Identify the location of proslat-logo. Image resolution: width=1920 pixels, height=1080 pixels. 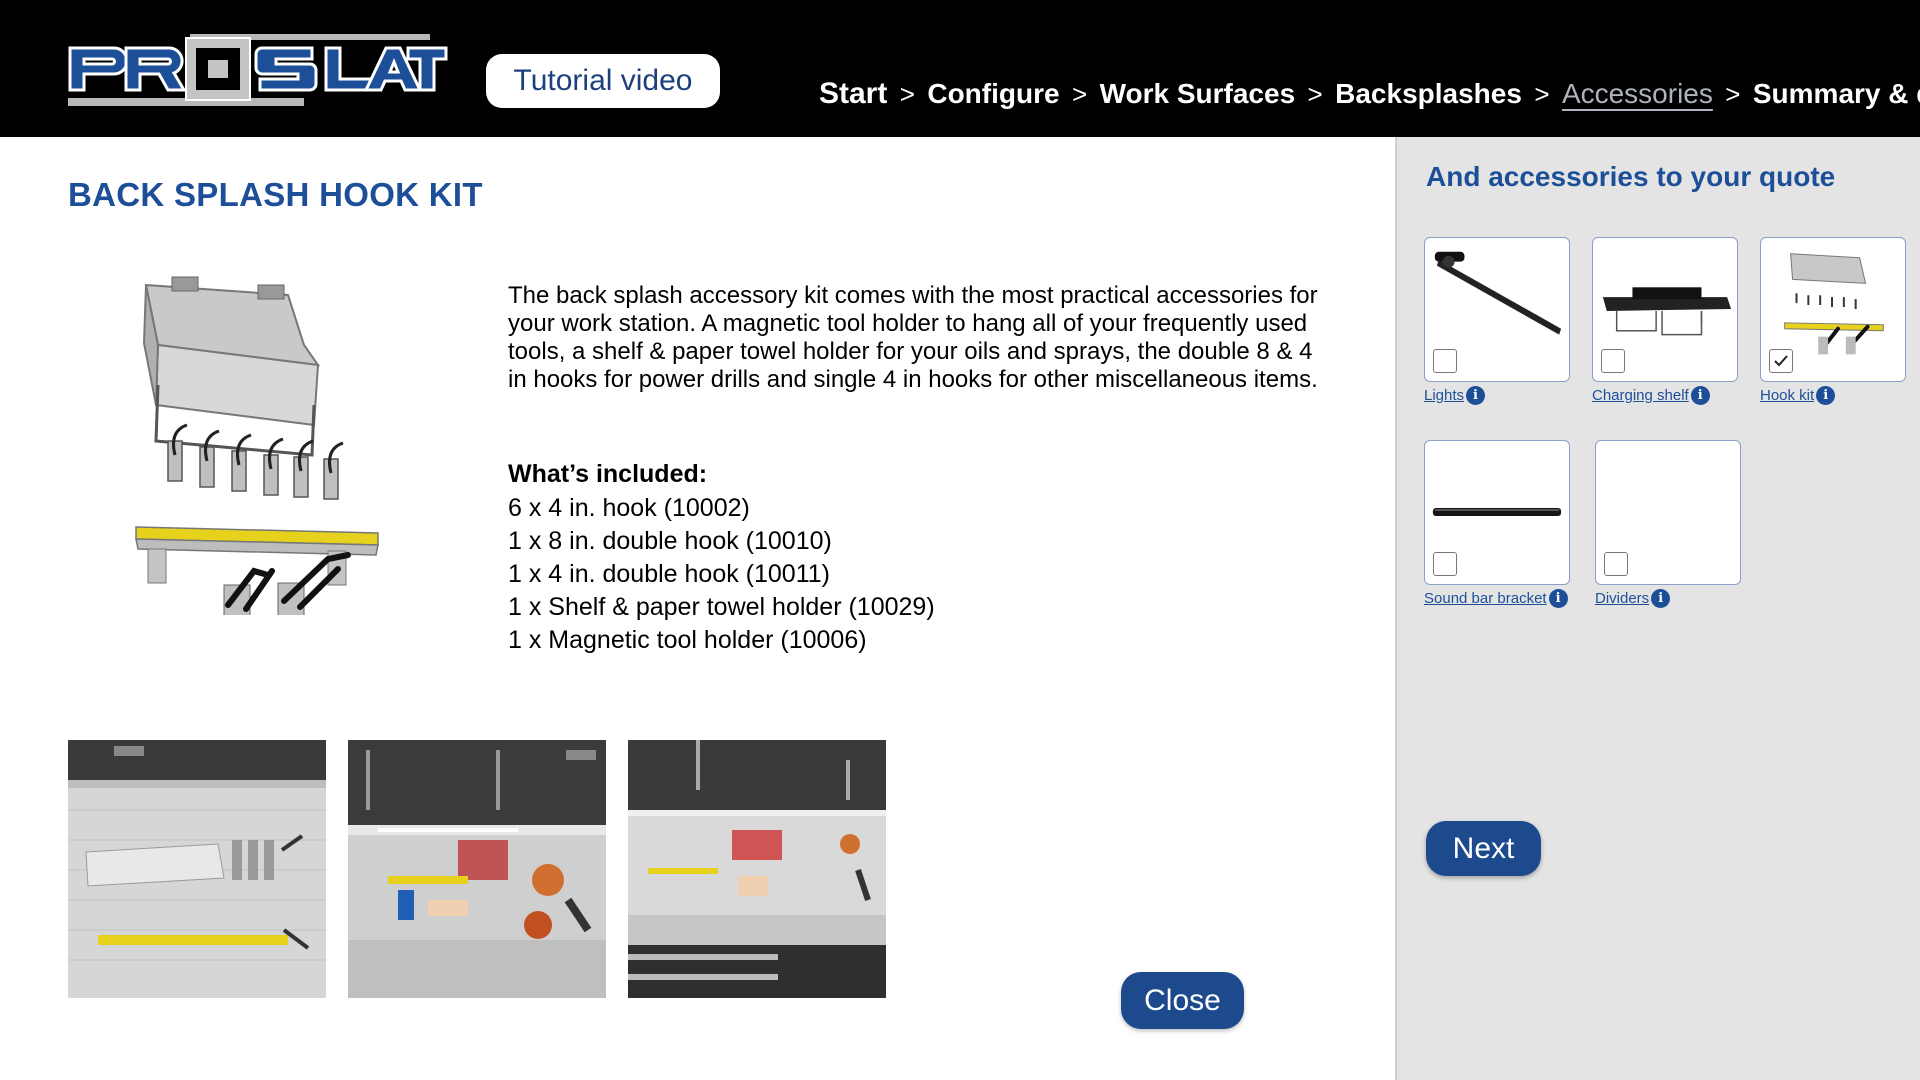
(257, 70).